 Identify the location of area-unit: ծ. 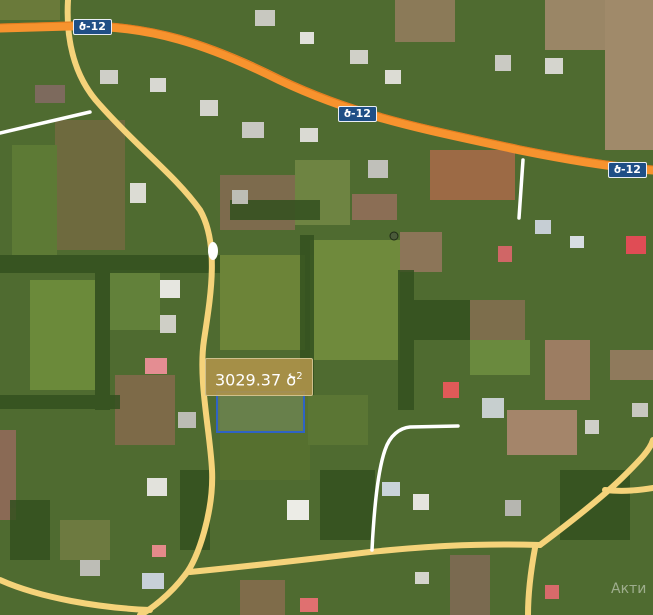
(291, 380).